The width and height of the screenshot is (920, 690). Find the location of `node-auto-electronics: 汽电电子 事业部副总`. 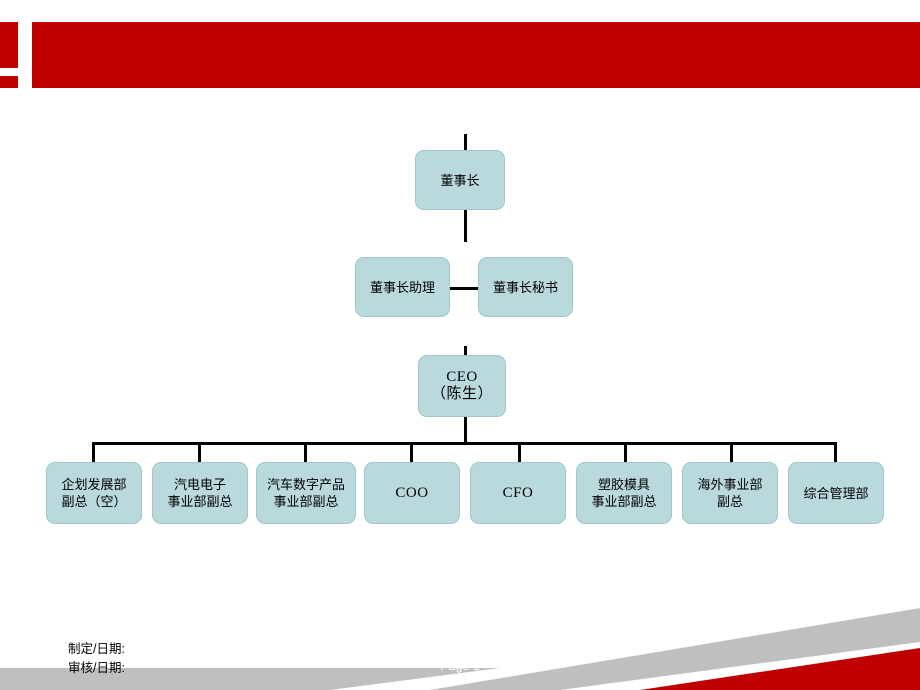

node-auto-electronics: 汽电电子 事业部副总 is located at coordinates (200, 493).